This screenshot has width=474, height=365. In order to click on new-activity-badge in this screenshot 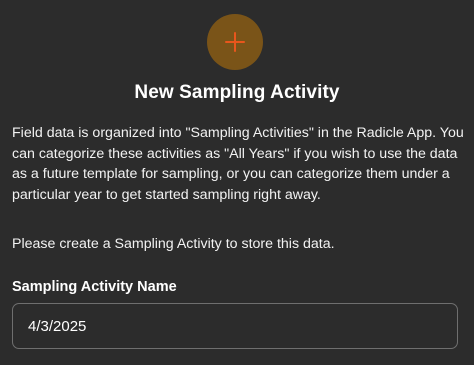, I will do `click(235, 42)`.